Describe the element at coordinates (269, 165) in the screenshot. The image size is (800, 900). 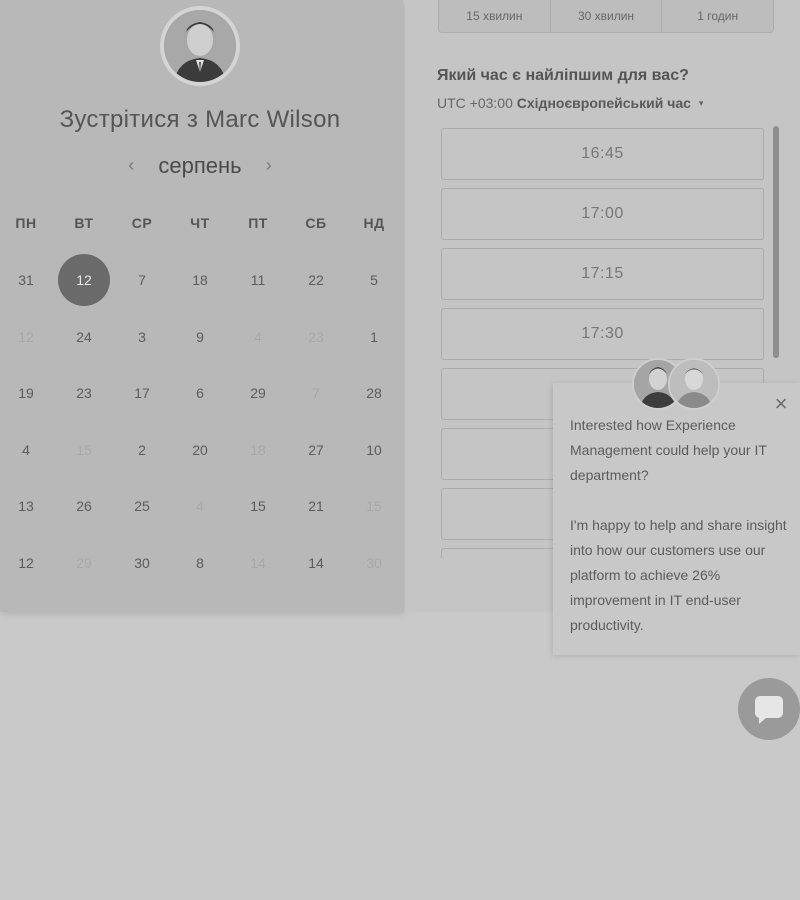
I see `next-month-button: ›` at that location.